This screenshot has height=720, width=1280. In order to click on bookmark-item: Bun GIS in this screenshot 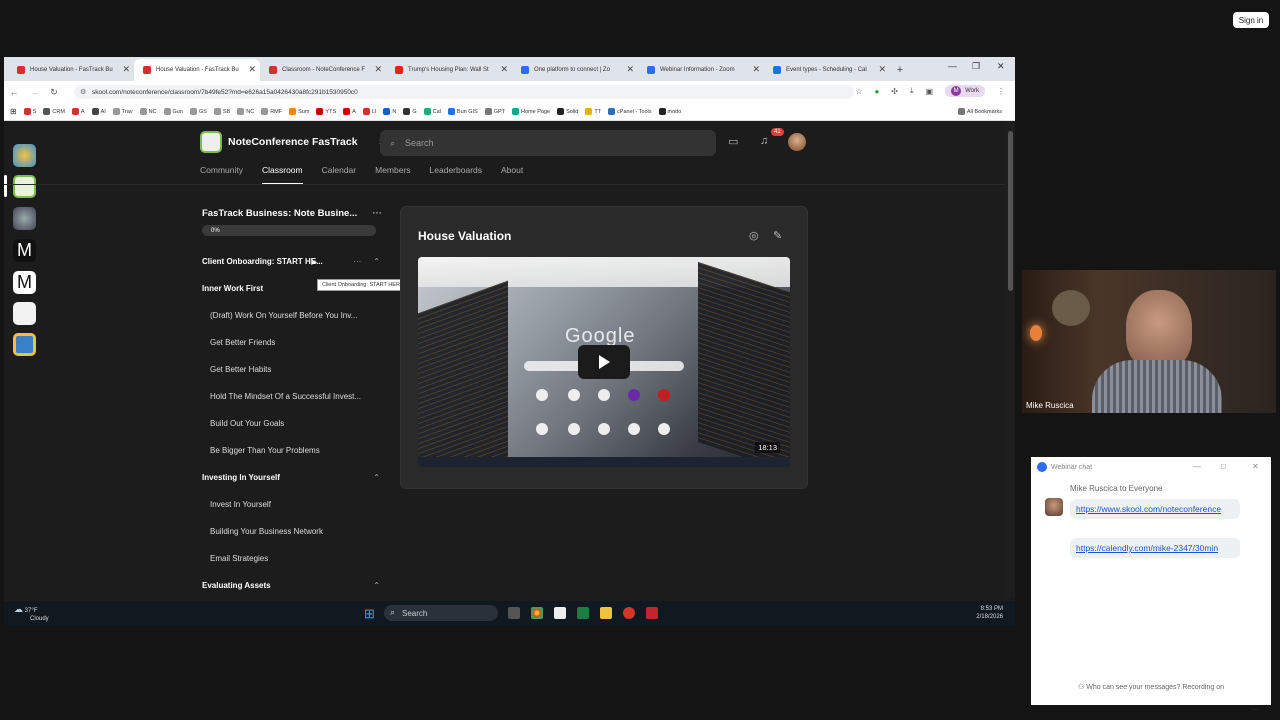, I will do `click(462, 111)`.